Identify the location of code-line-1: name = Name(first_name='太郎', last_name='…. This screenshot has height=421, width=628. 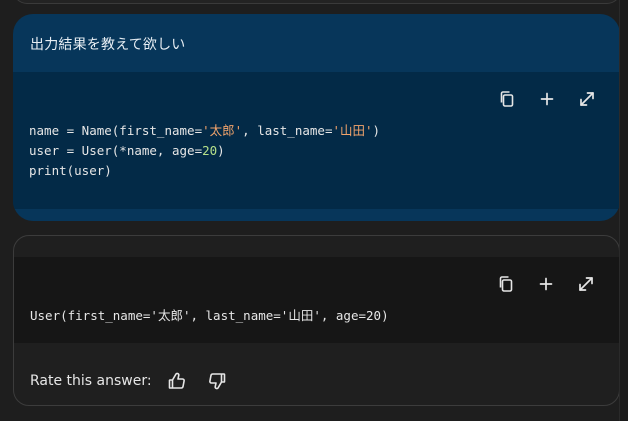
(205, 130).